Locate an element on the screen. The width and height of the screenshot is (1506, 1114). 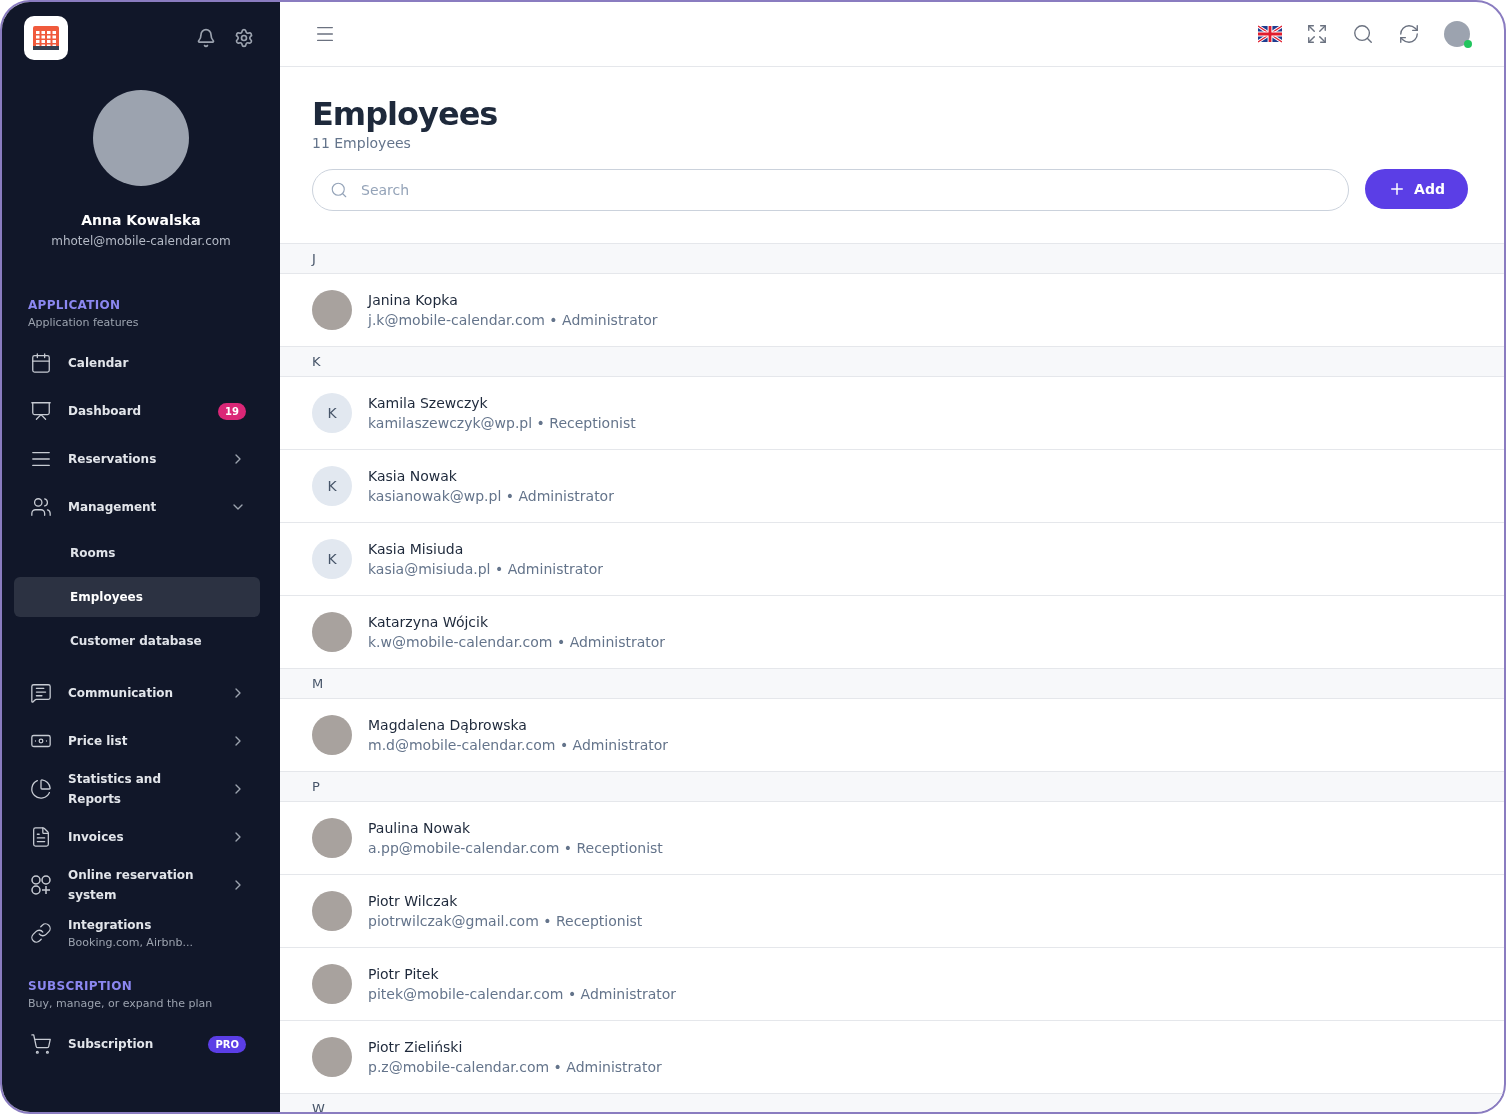
add-button: Add is located at coordinates (1416, 189).